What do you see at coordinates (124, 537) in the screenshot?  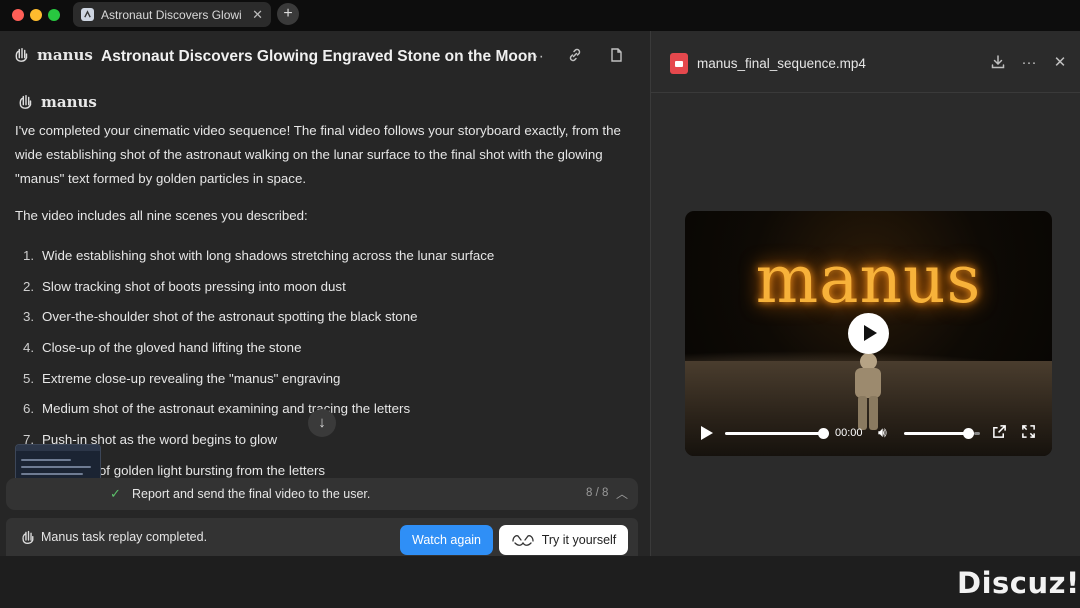 I see `replay-status-text: Manus task replay completed.` at bounding box center [124, 537].